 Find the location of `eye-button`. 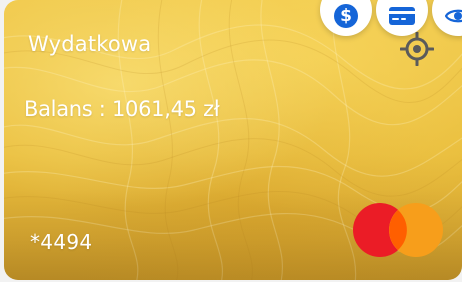

eye-button is located at coordinates (447, 18).